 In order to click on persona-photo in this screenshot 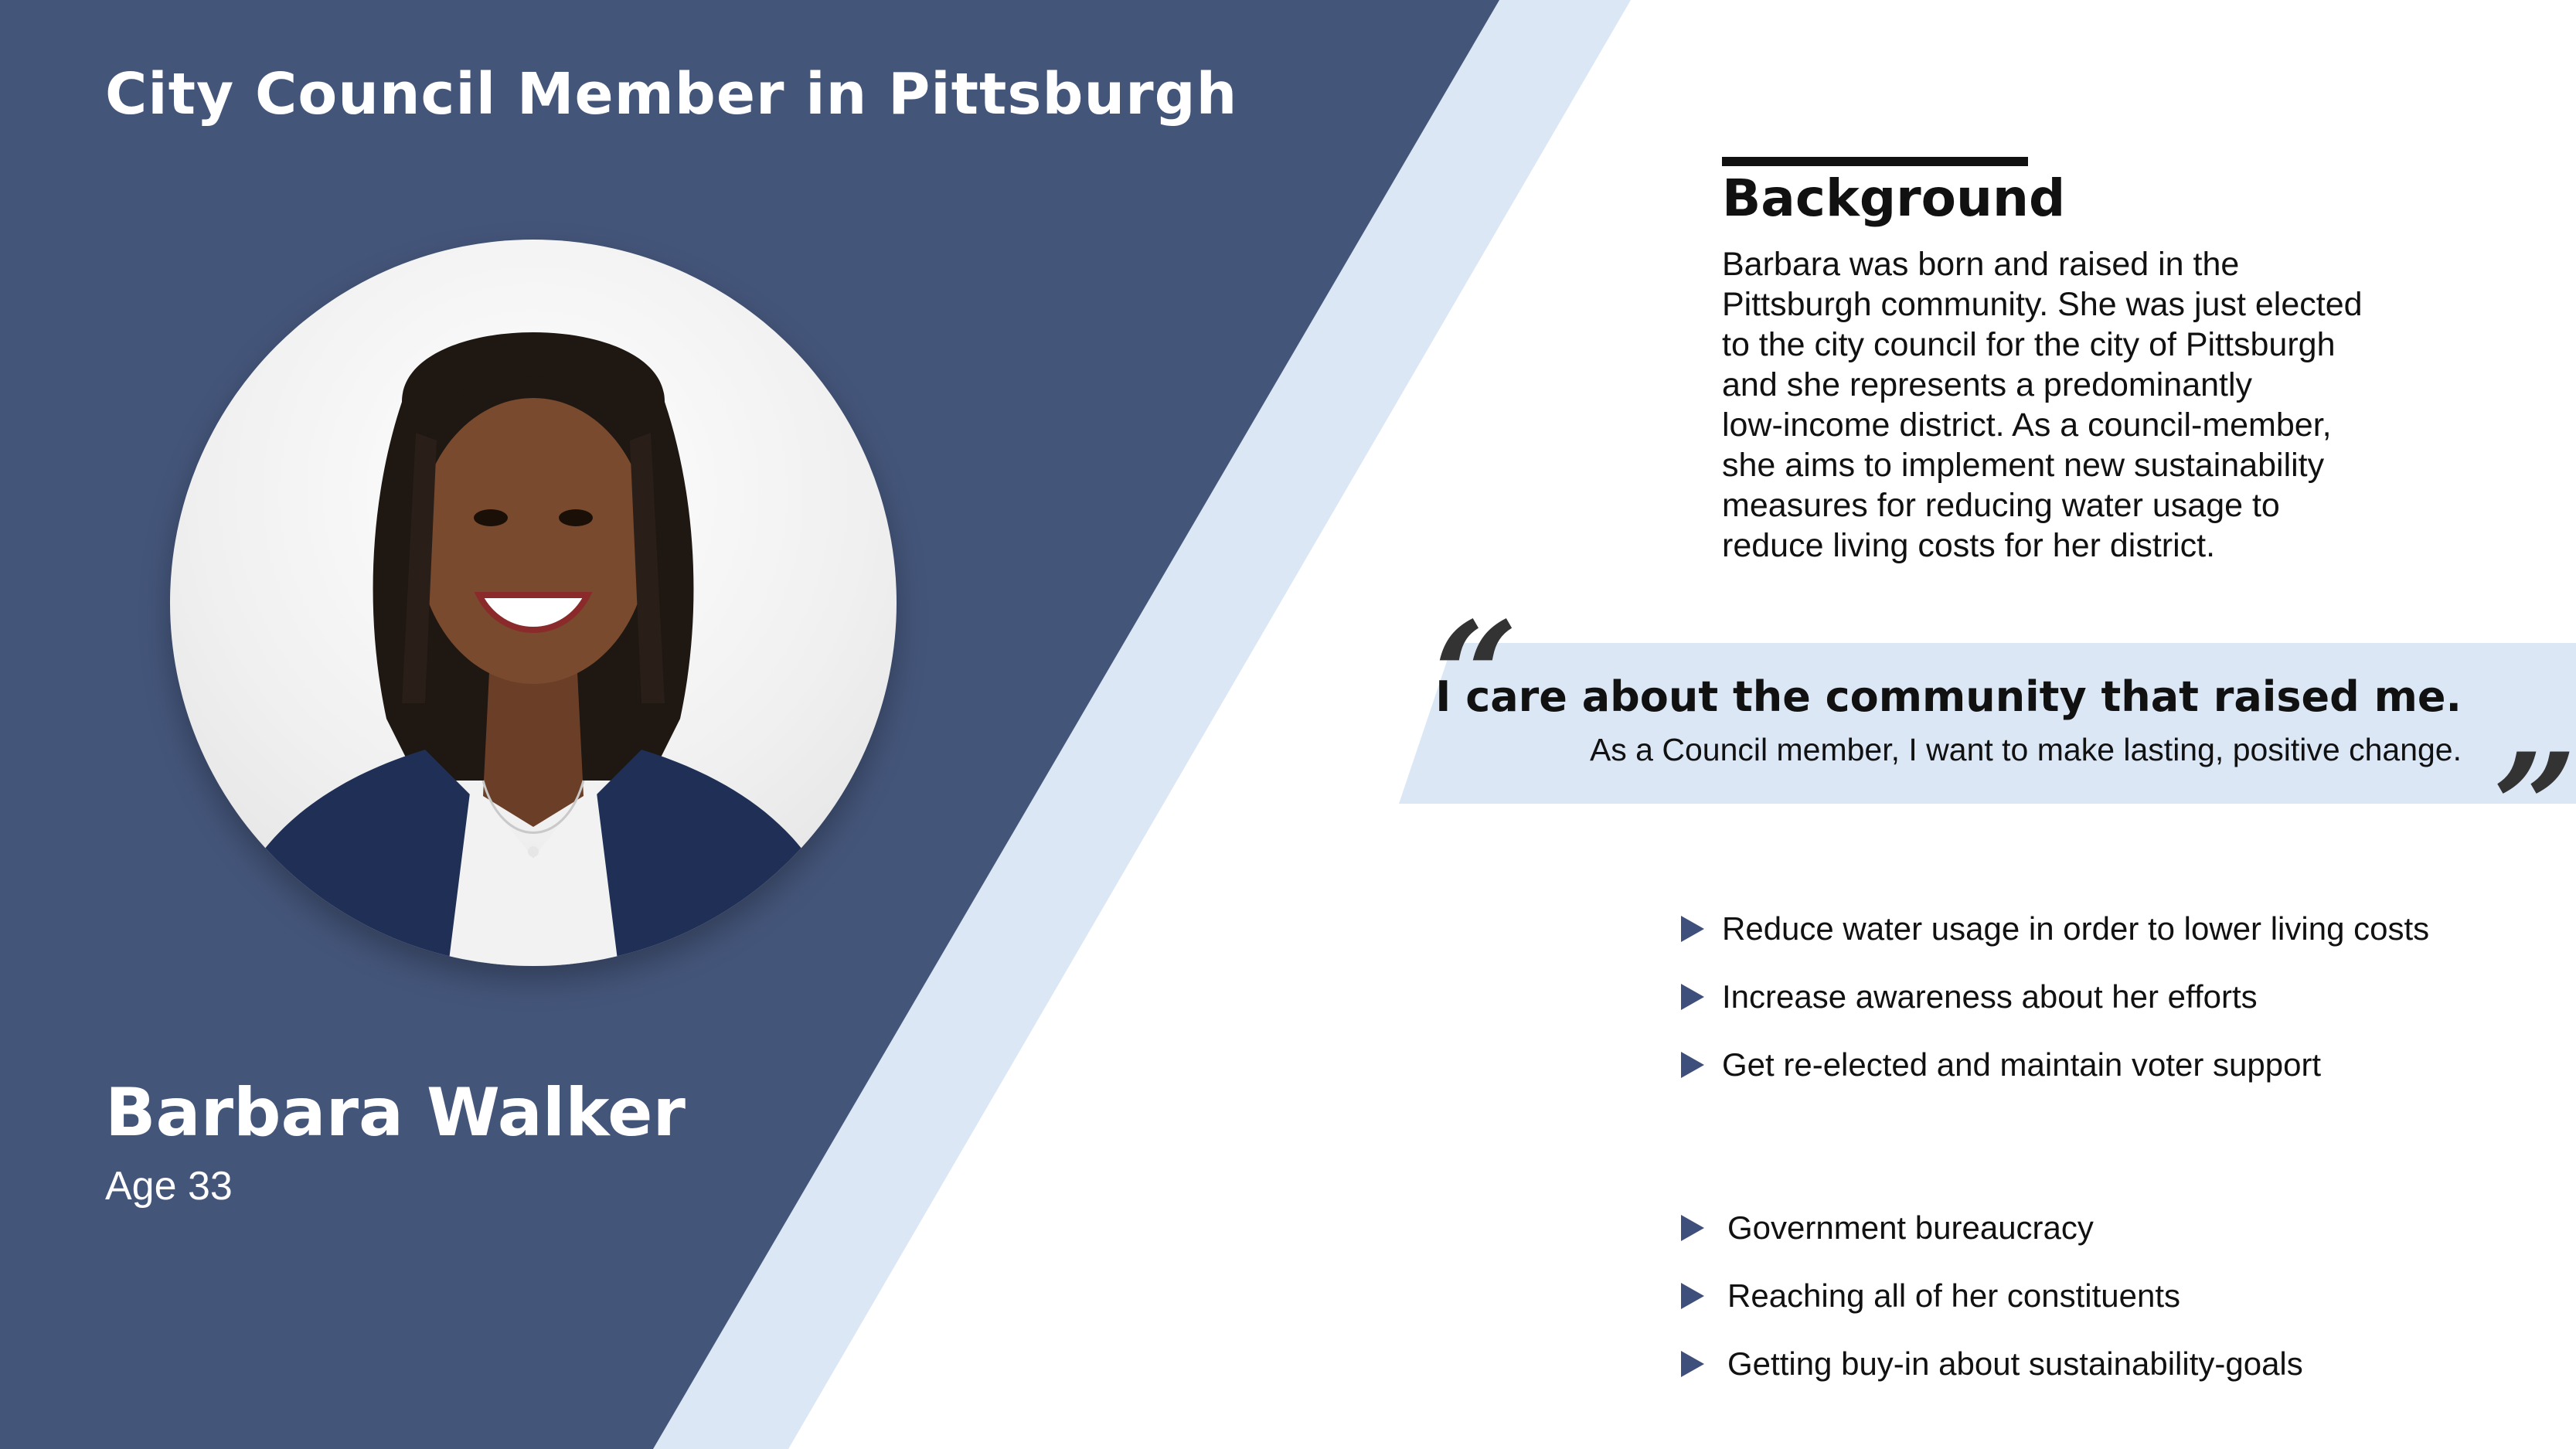, I will do `click(533, 603)`.